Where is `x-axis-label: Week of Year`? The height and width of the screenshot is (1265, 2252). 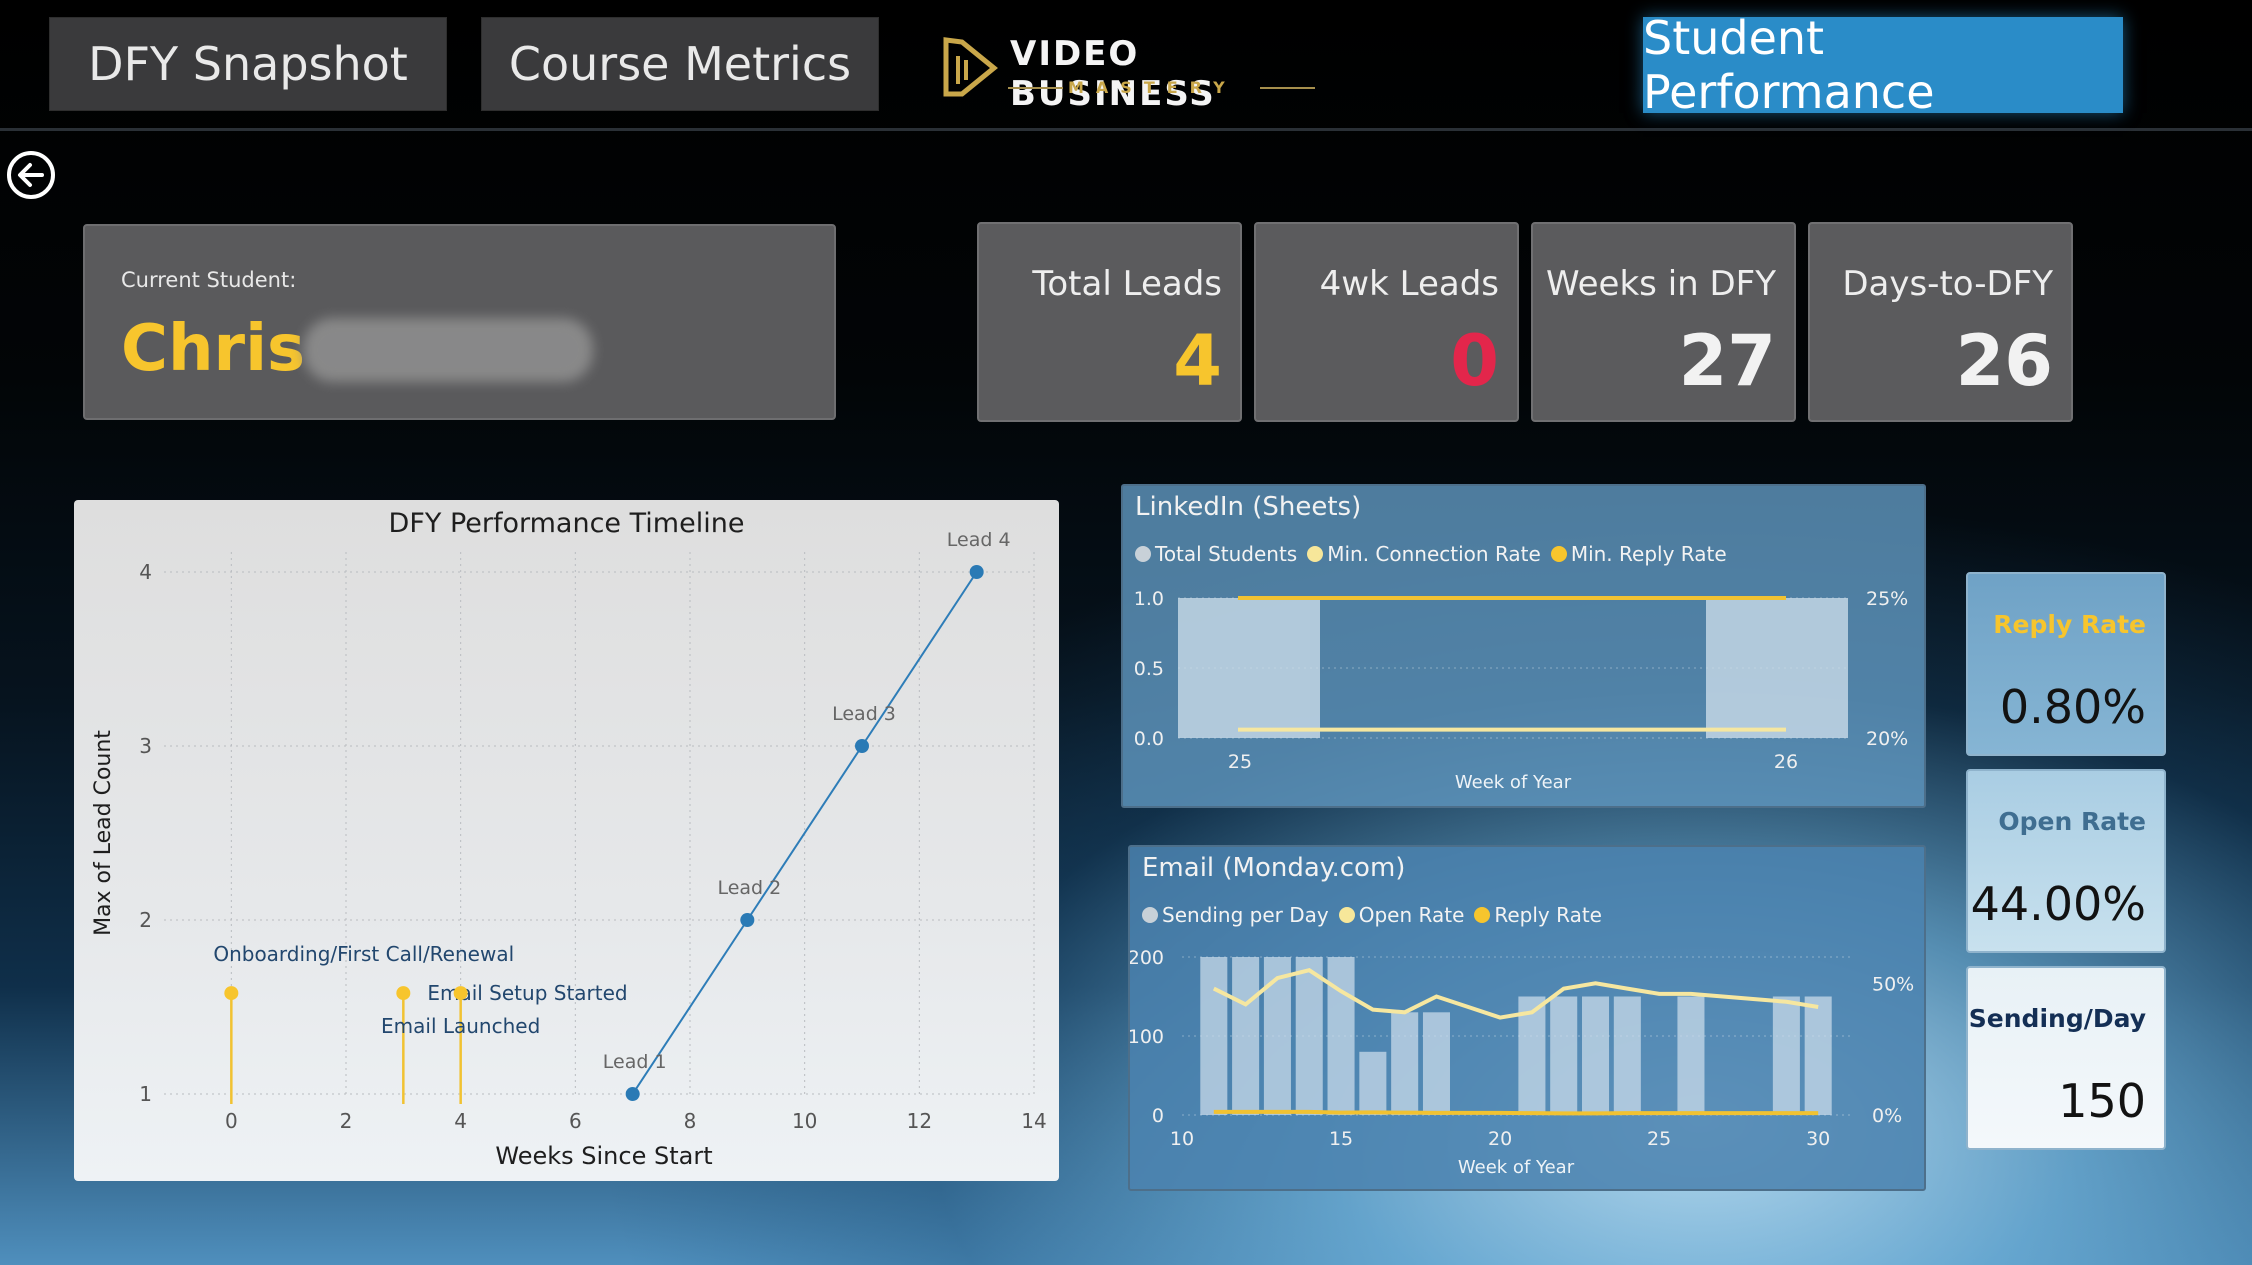
x-axis-label: Week of Year is located at coordinates (1516, 1167).